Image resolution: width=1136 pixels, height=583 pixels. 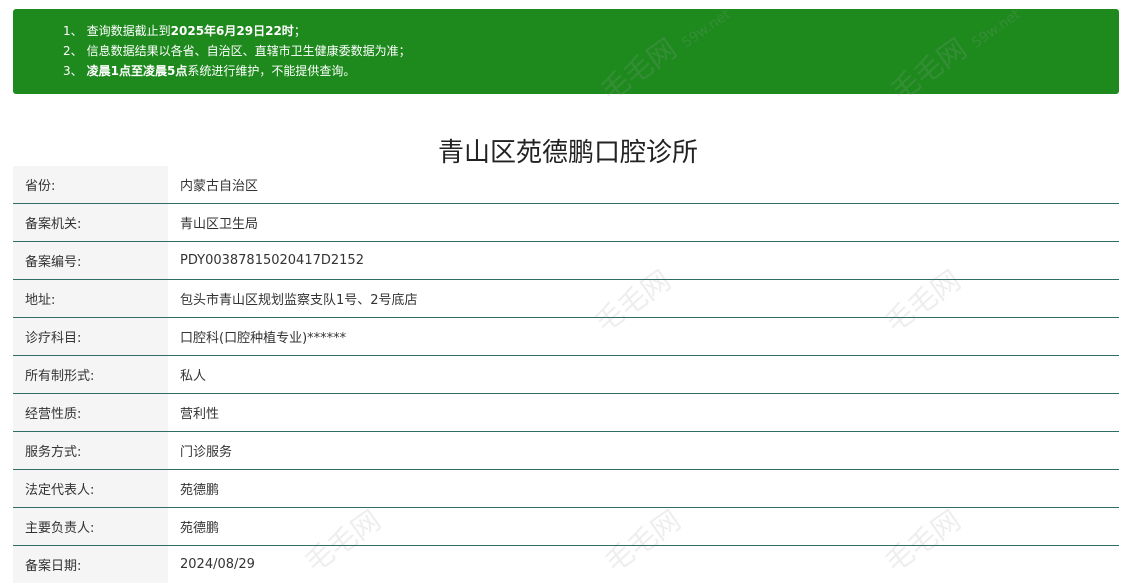 What do you see at coordinates (73, 71) in the screenshot?
I see `notice-line-number: 3、` at bounding box center [73, 71].